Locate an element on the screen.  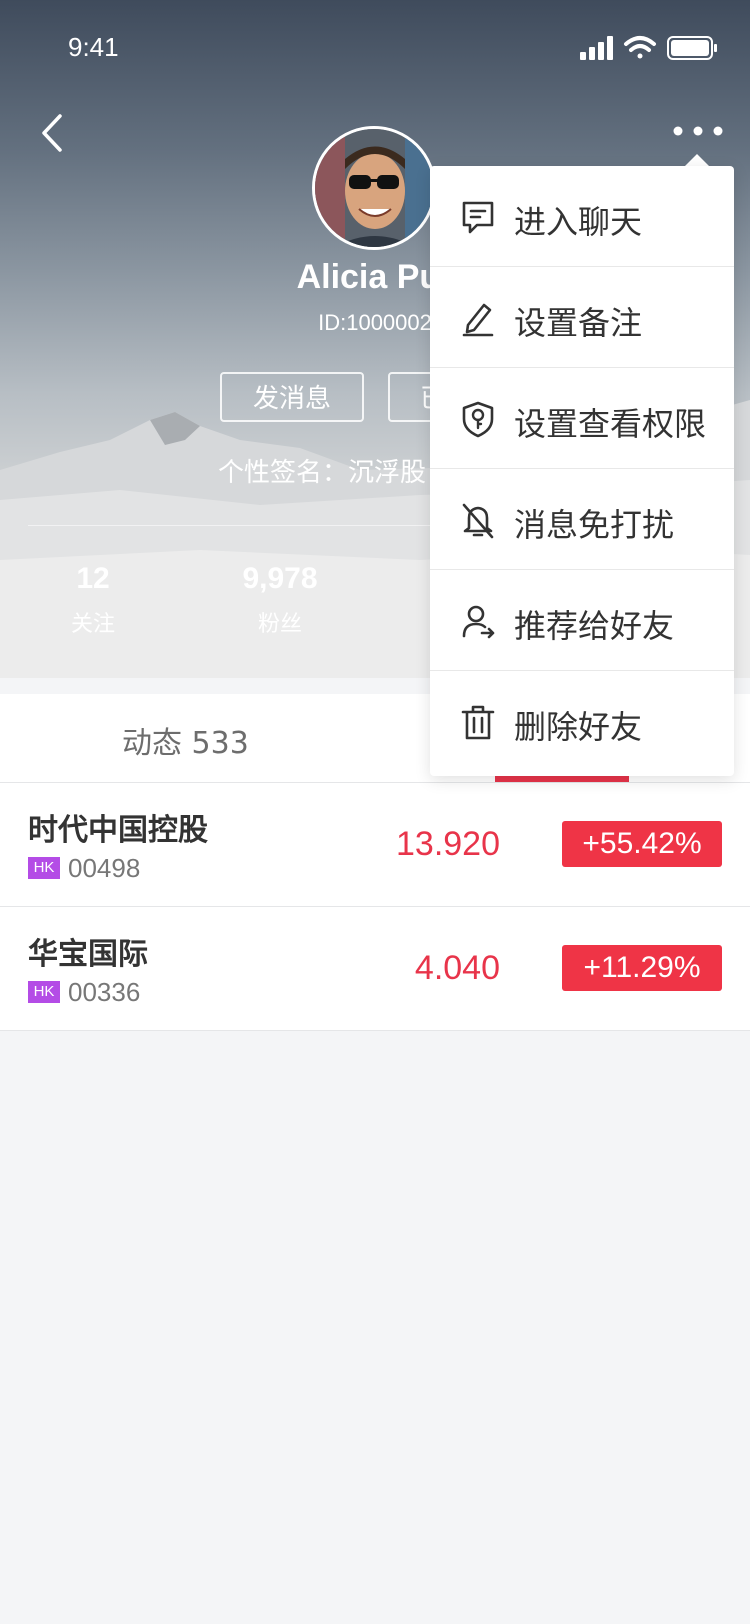
bell-off-icon is located at coordinates (478, 521).